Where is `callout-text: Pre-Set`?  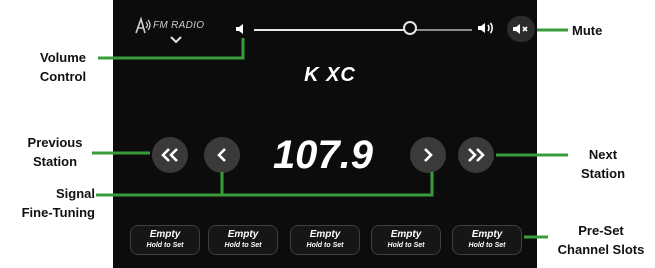 callout-text: Pre-Set is located at coordinates (601, 230).